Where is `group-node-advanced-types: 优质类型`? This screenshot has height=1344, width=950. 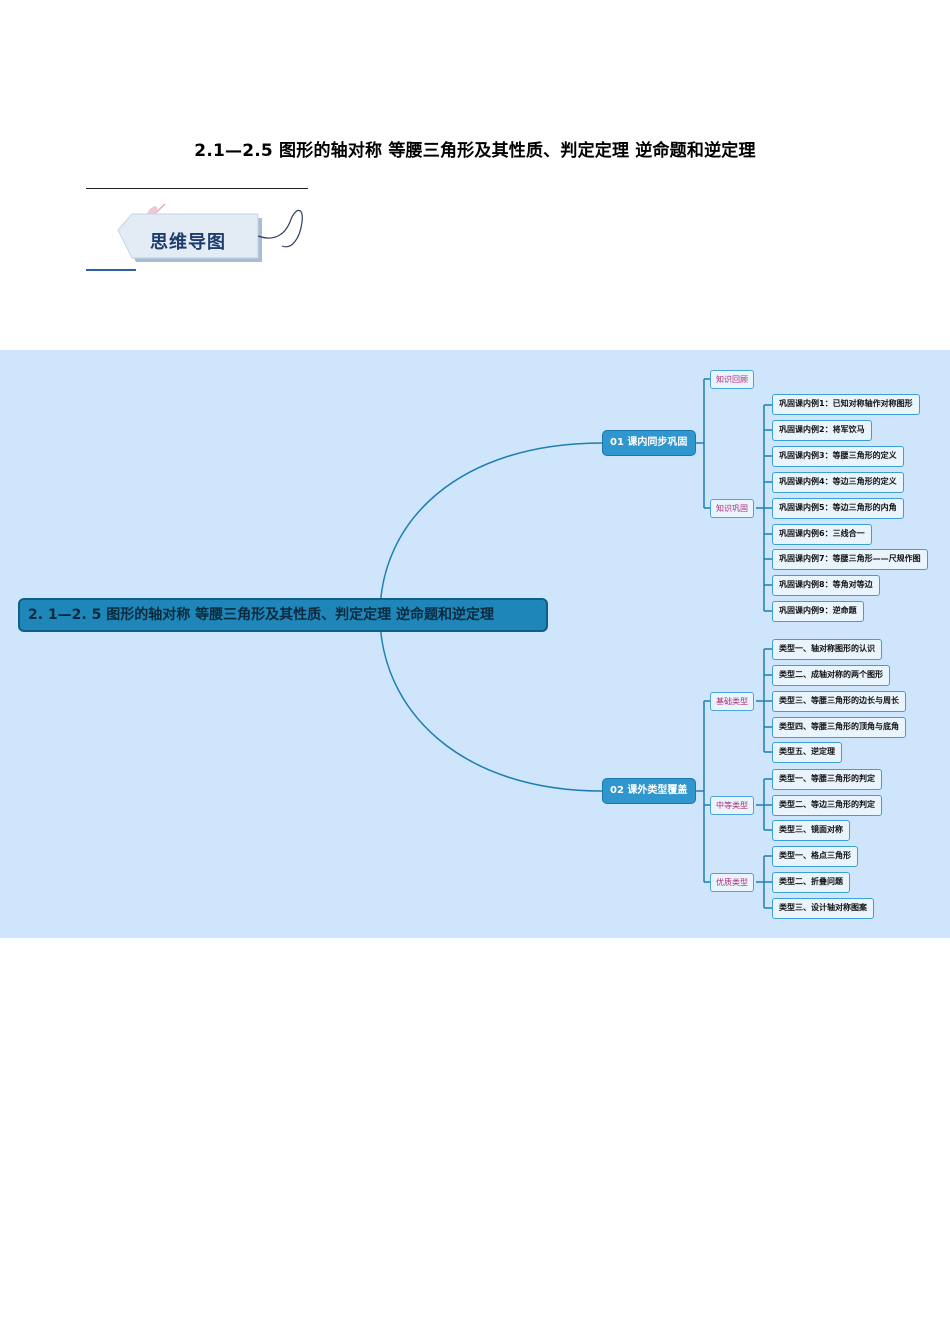
group-node-advanced-types: 优质类型 is located at coordinates (732, 882).